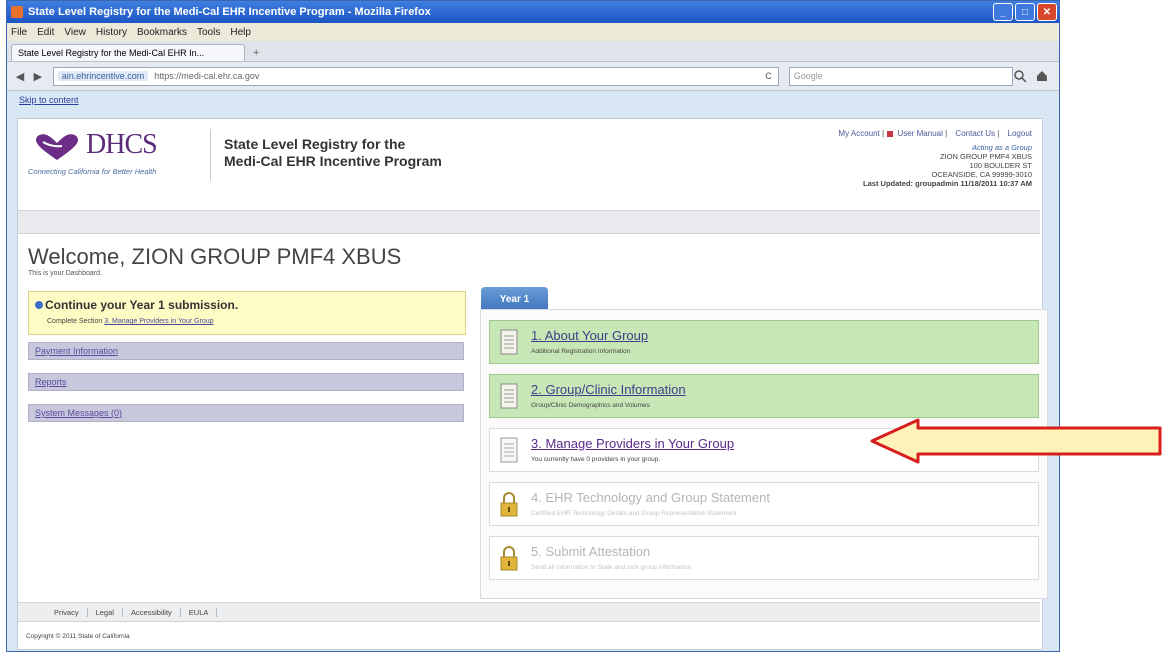 The image size is (1167, 654). What do you see at coordinates (199, 612) in the screenshot?
I see `eula-link: EULA` at bounding box center [199, 612].